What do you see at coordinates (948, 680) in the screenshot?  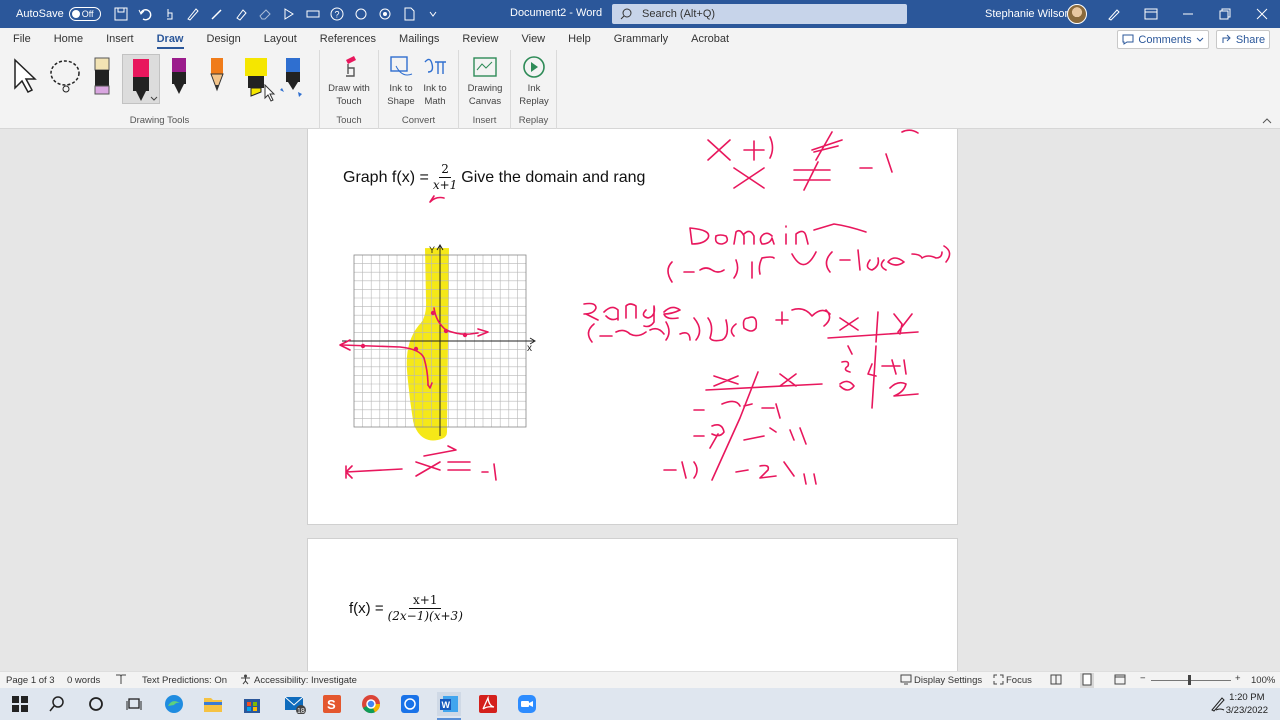 I see `display-settings: Display Settings` at bounding box center [948, 680].